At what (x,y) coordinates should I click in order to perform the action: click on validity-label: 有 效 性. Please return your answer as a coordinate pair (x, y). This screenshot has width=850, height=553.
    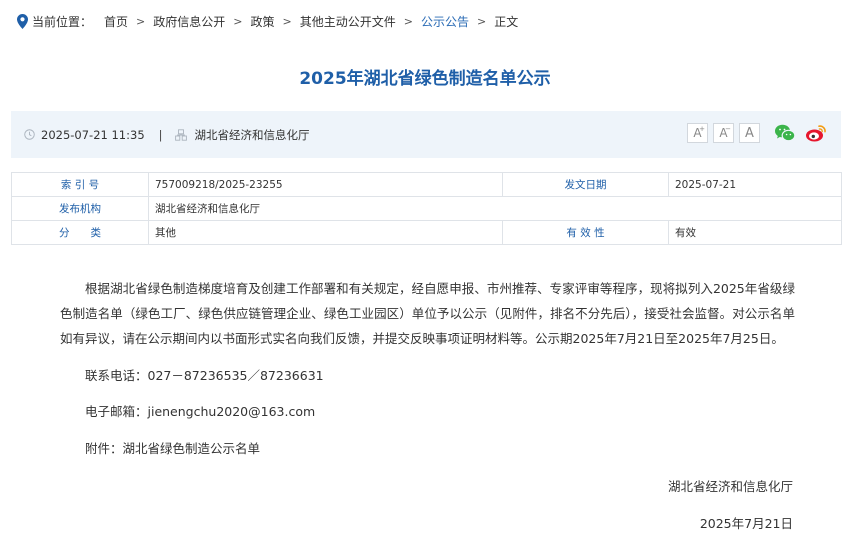
    Looking at the image, I should click on (585, 232).